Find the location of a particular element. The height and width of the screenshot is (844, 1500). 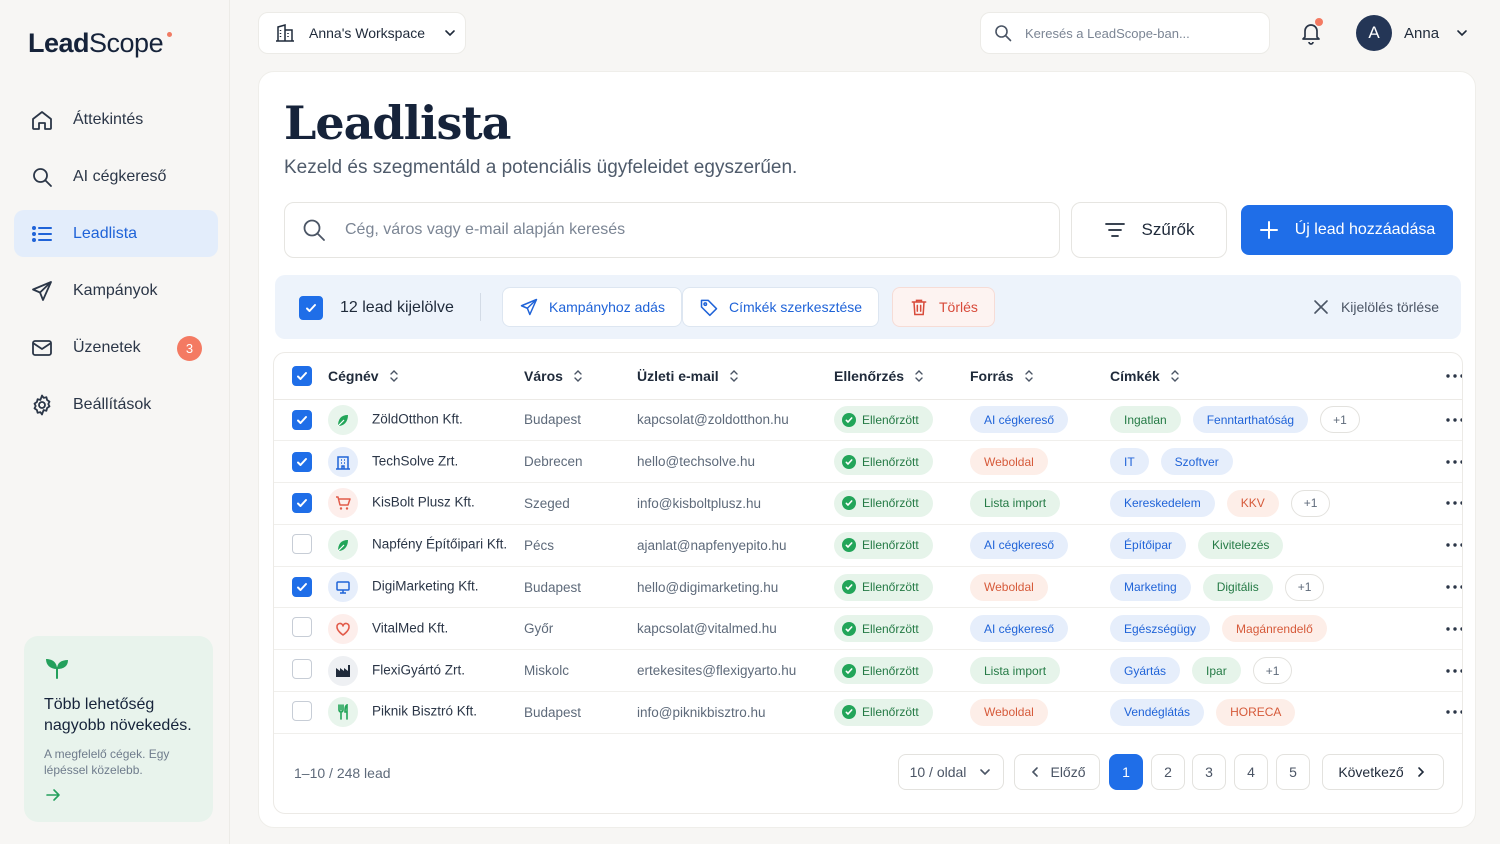

tag-pill: IT is located at coordinates (1129, 462).